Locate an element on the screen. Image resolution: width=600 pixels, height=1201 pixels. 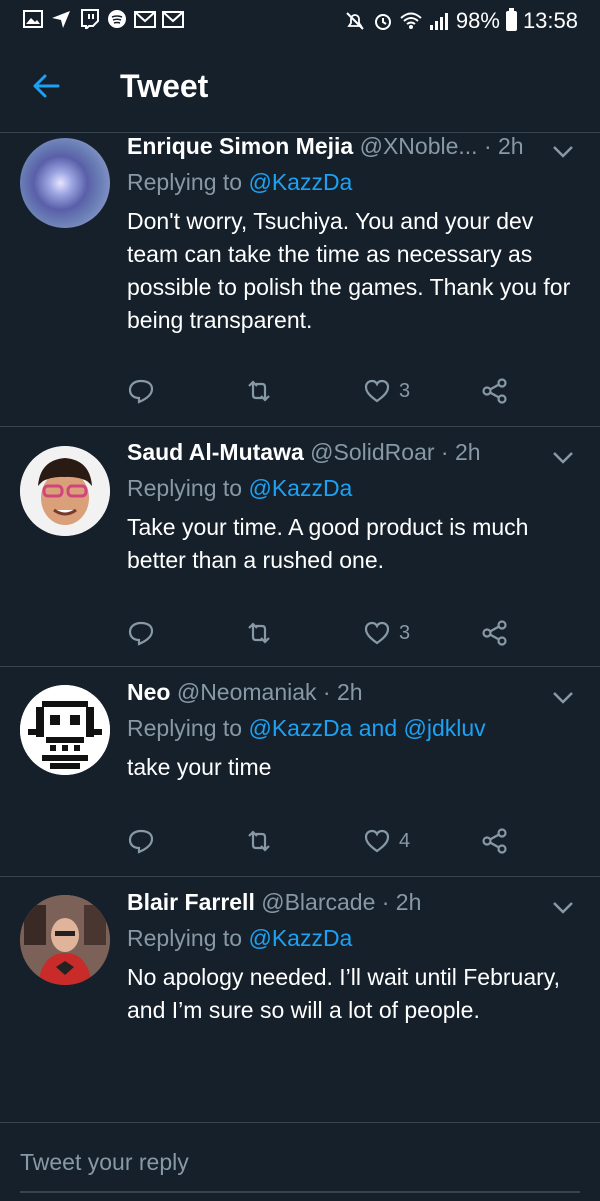
memoji-avatar-image is located at coordinates (65, 491).